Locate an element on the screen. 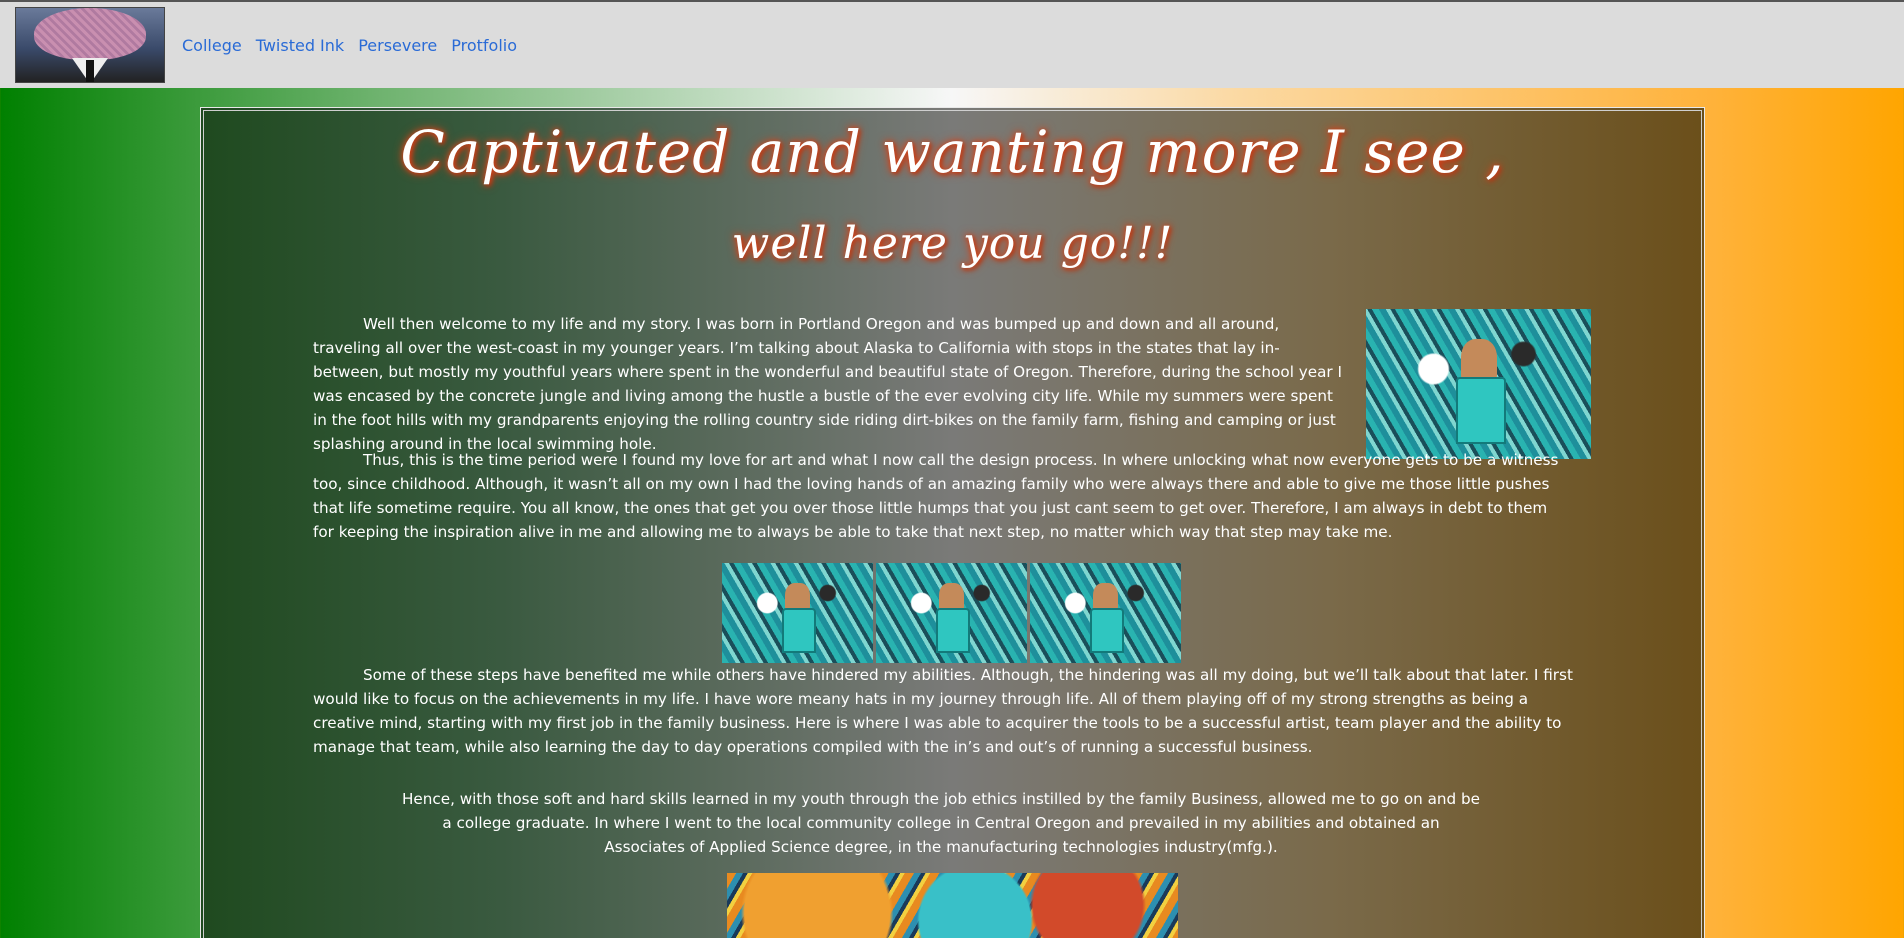 This screenshot has height=938, width=1904. page-title: Captivated and wanting more I see , is located at coordinates (952, 152).